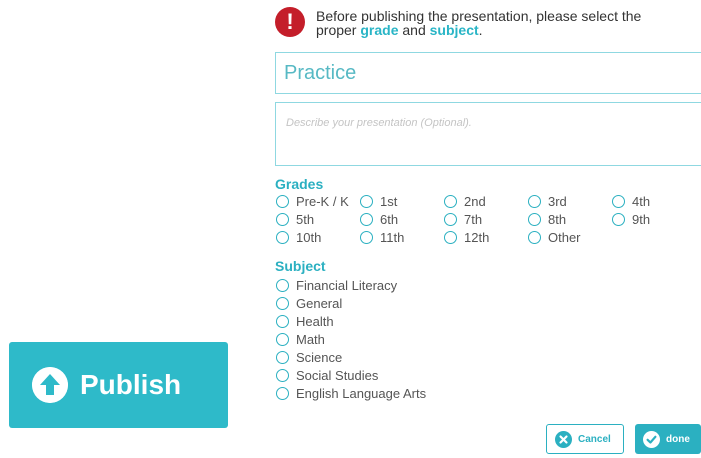  I want to click on subject-option: Financial Literacy, so click(336, 285).